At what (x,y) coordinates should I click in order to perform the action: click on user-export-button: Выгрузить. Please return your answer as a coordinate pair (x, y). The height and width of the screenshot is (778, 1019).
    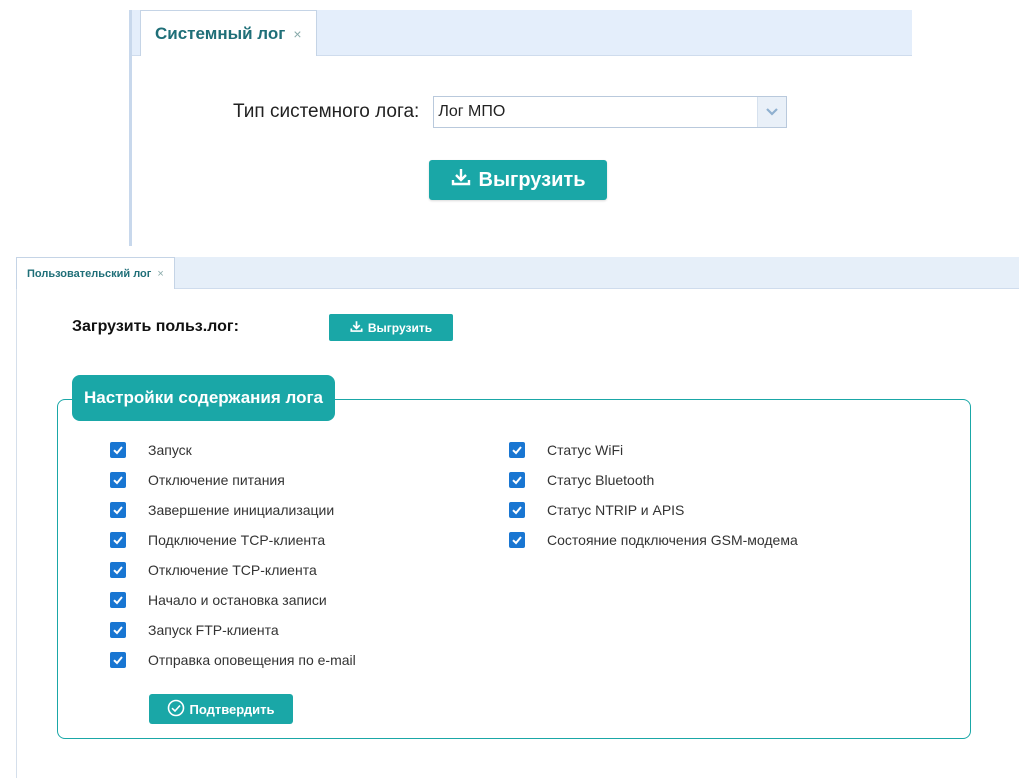
    Looking at the image, I should click on (391, 327).